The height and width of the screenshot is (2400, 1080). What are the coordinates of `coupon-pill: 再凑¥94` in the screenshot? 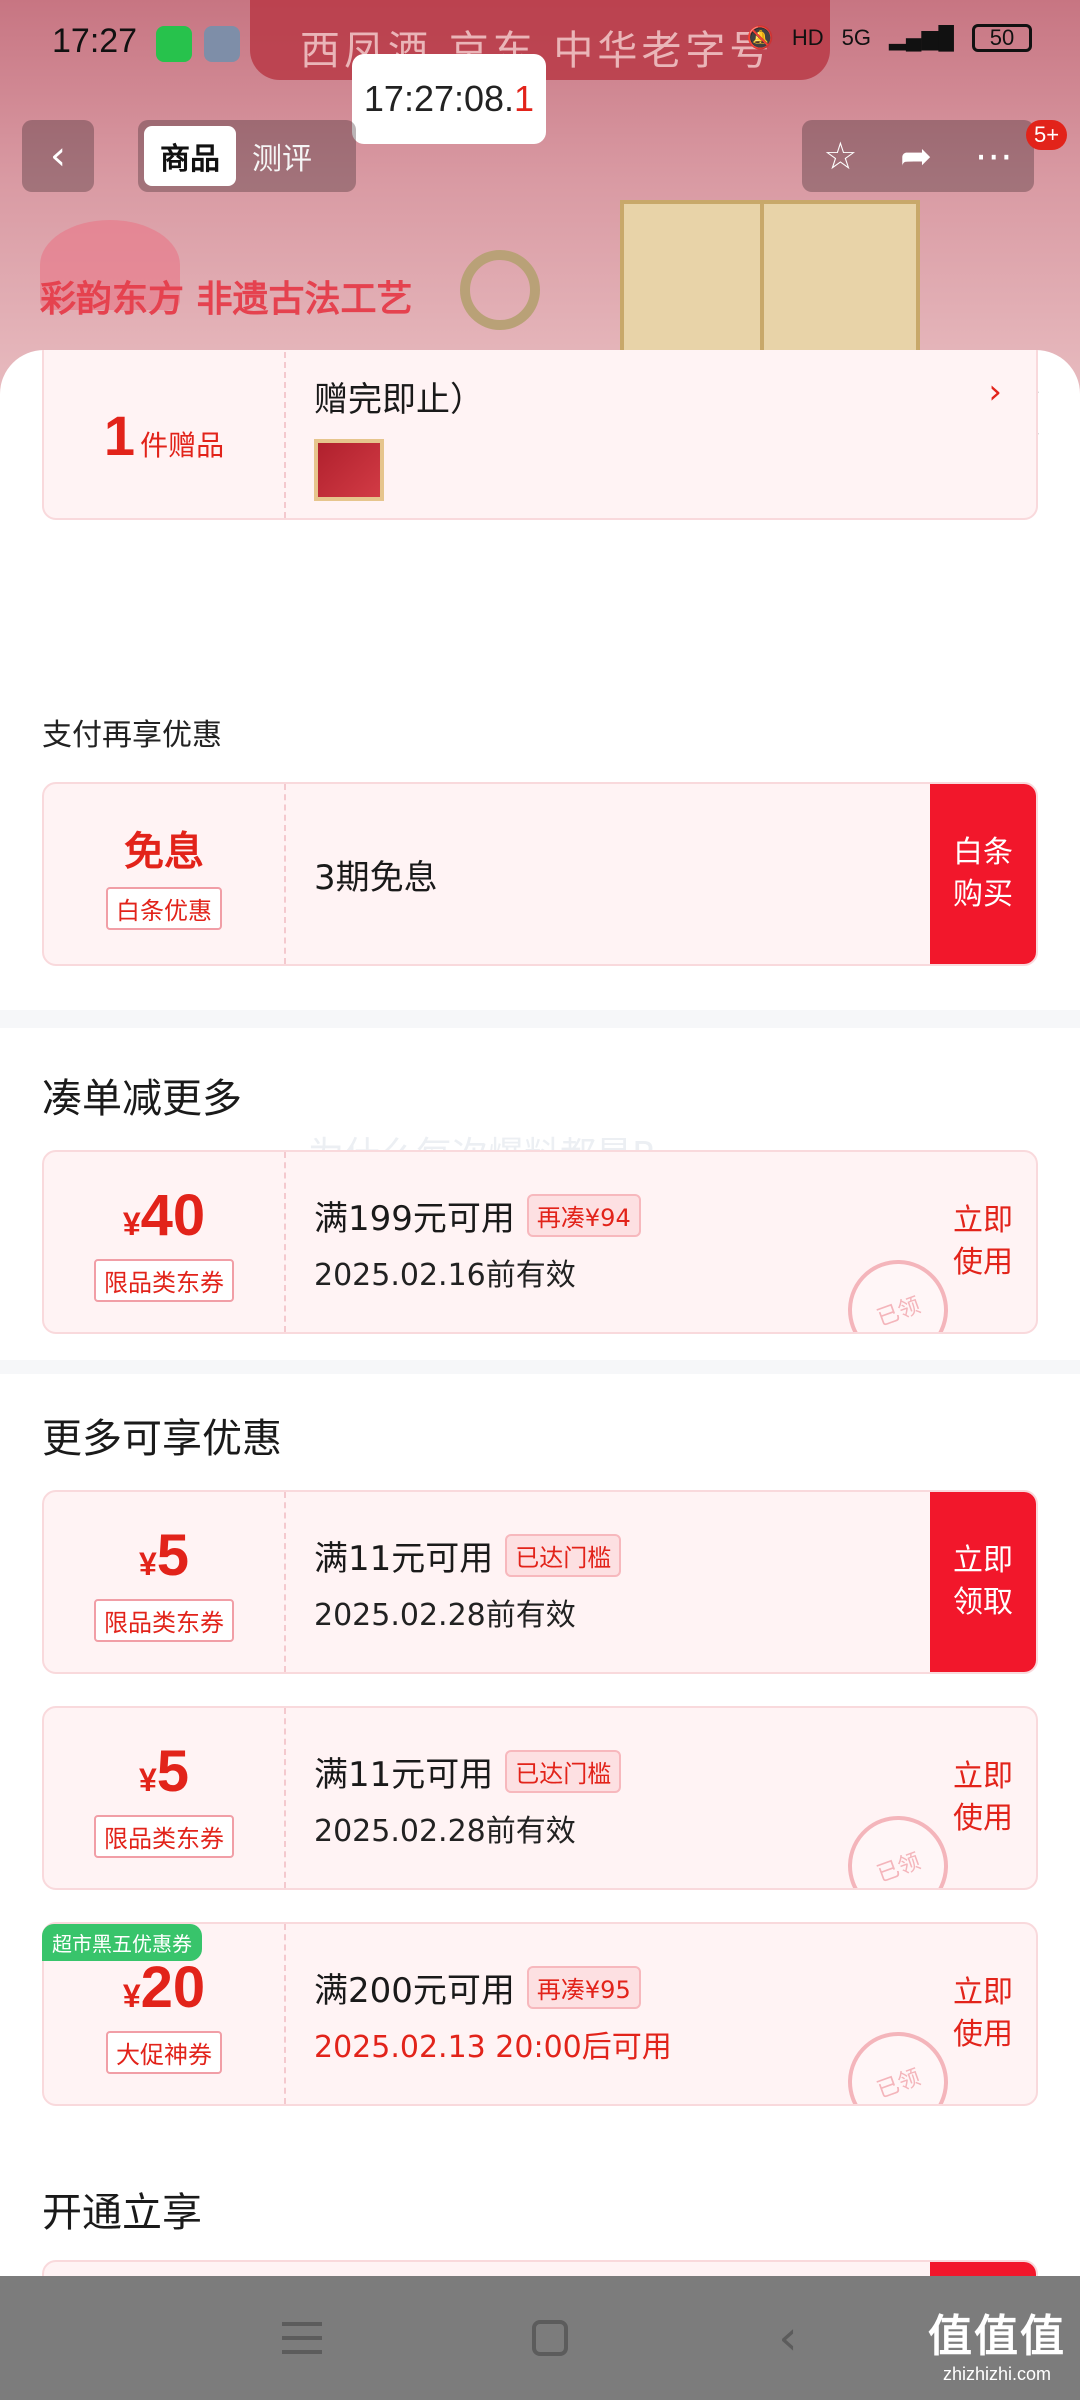 It's located at (583, 1215).